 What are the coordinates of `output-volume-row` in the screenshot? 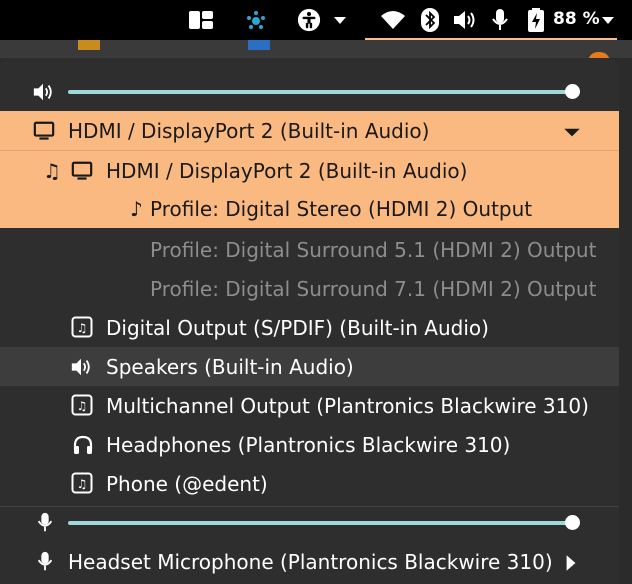 It's located at (309, 91).